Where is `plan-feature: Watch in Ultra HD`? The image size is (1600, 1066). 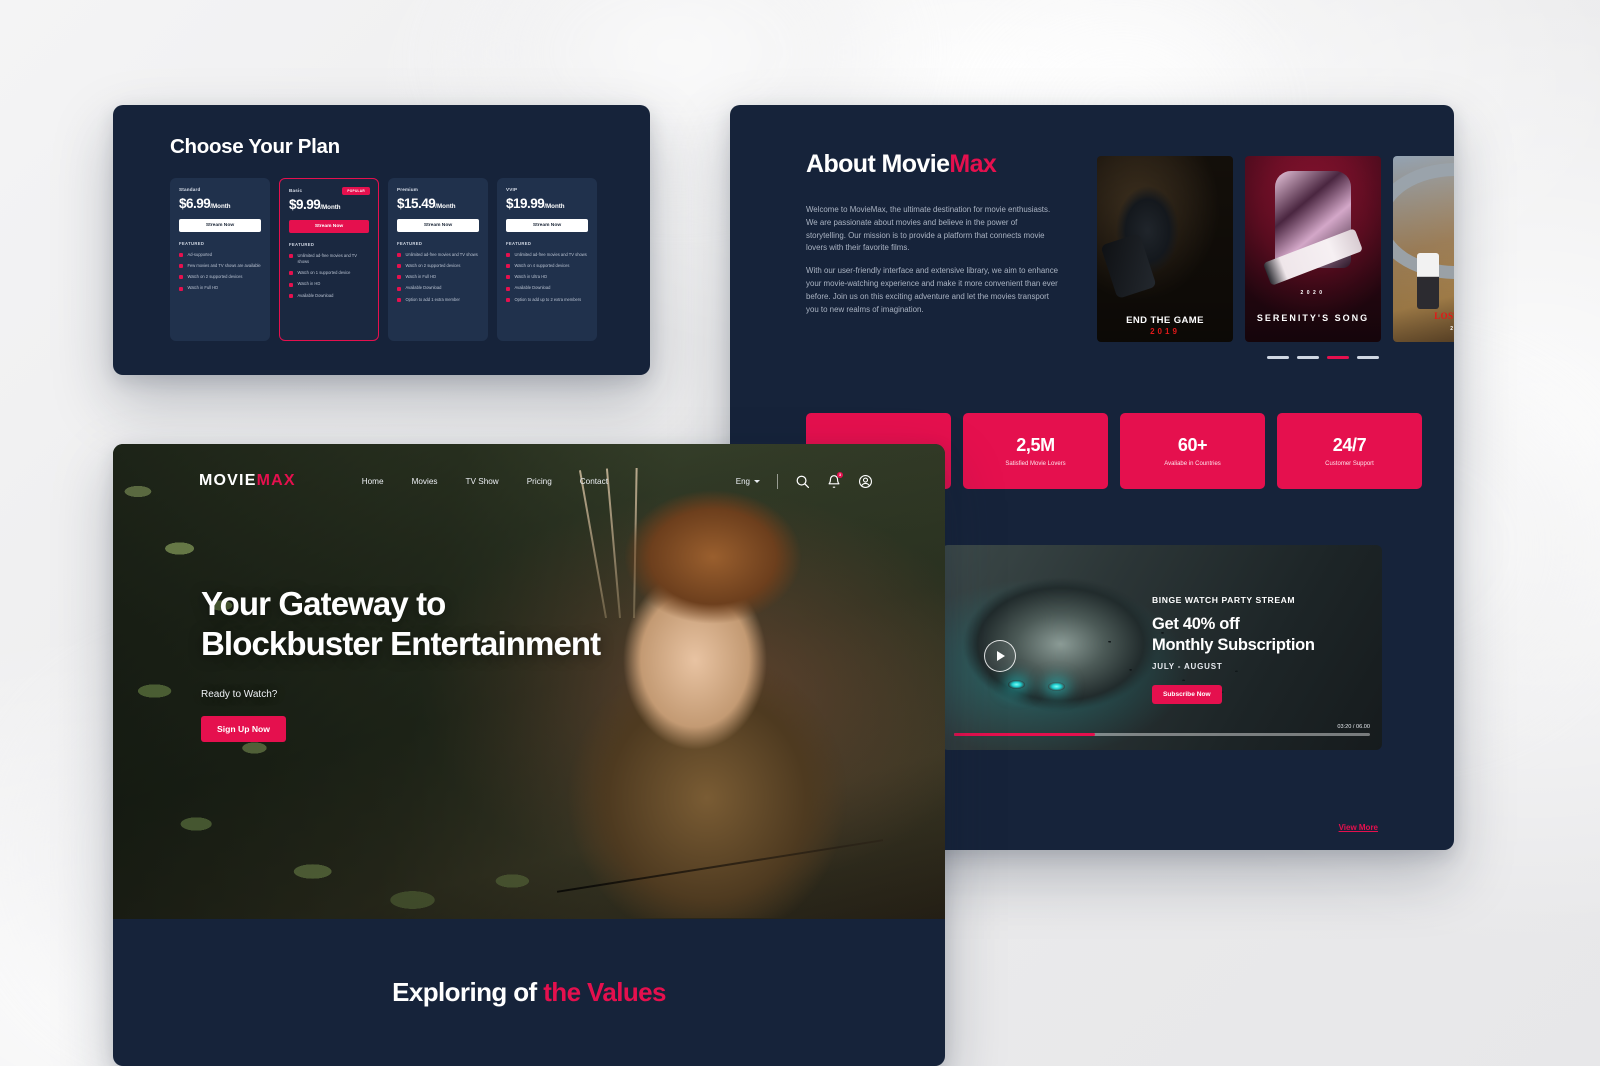 plan-feature: Watch in Ultra HD is located at coordinates (547, 277).